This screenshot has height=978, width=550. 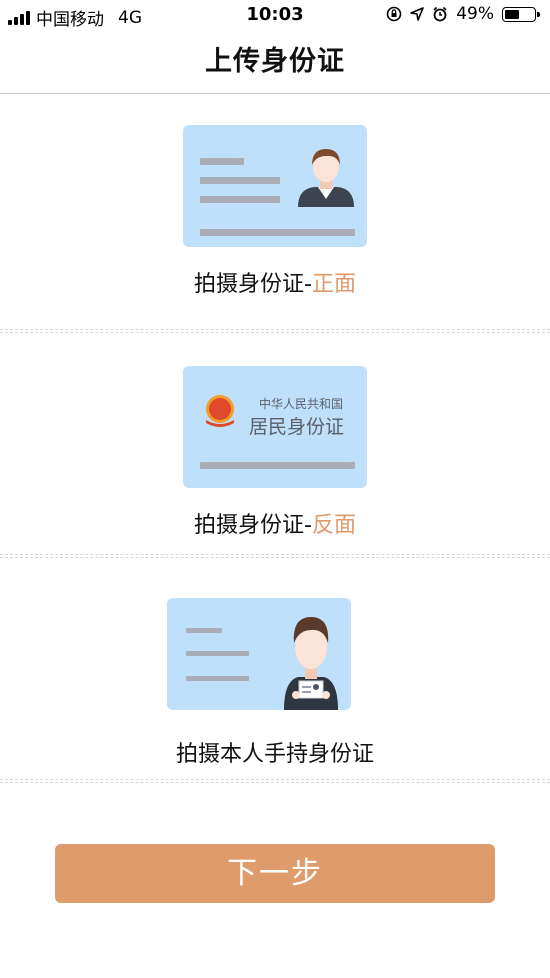 What do you see at coordinates (274, 754) in the screenshot?
I see `upload-holding-label: 拍摄本人手持身份证` at bounding box center [274, 754].